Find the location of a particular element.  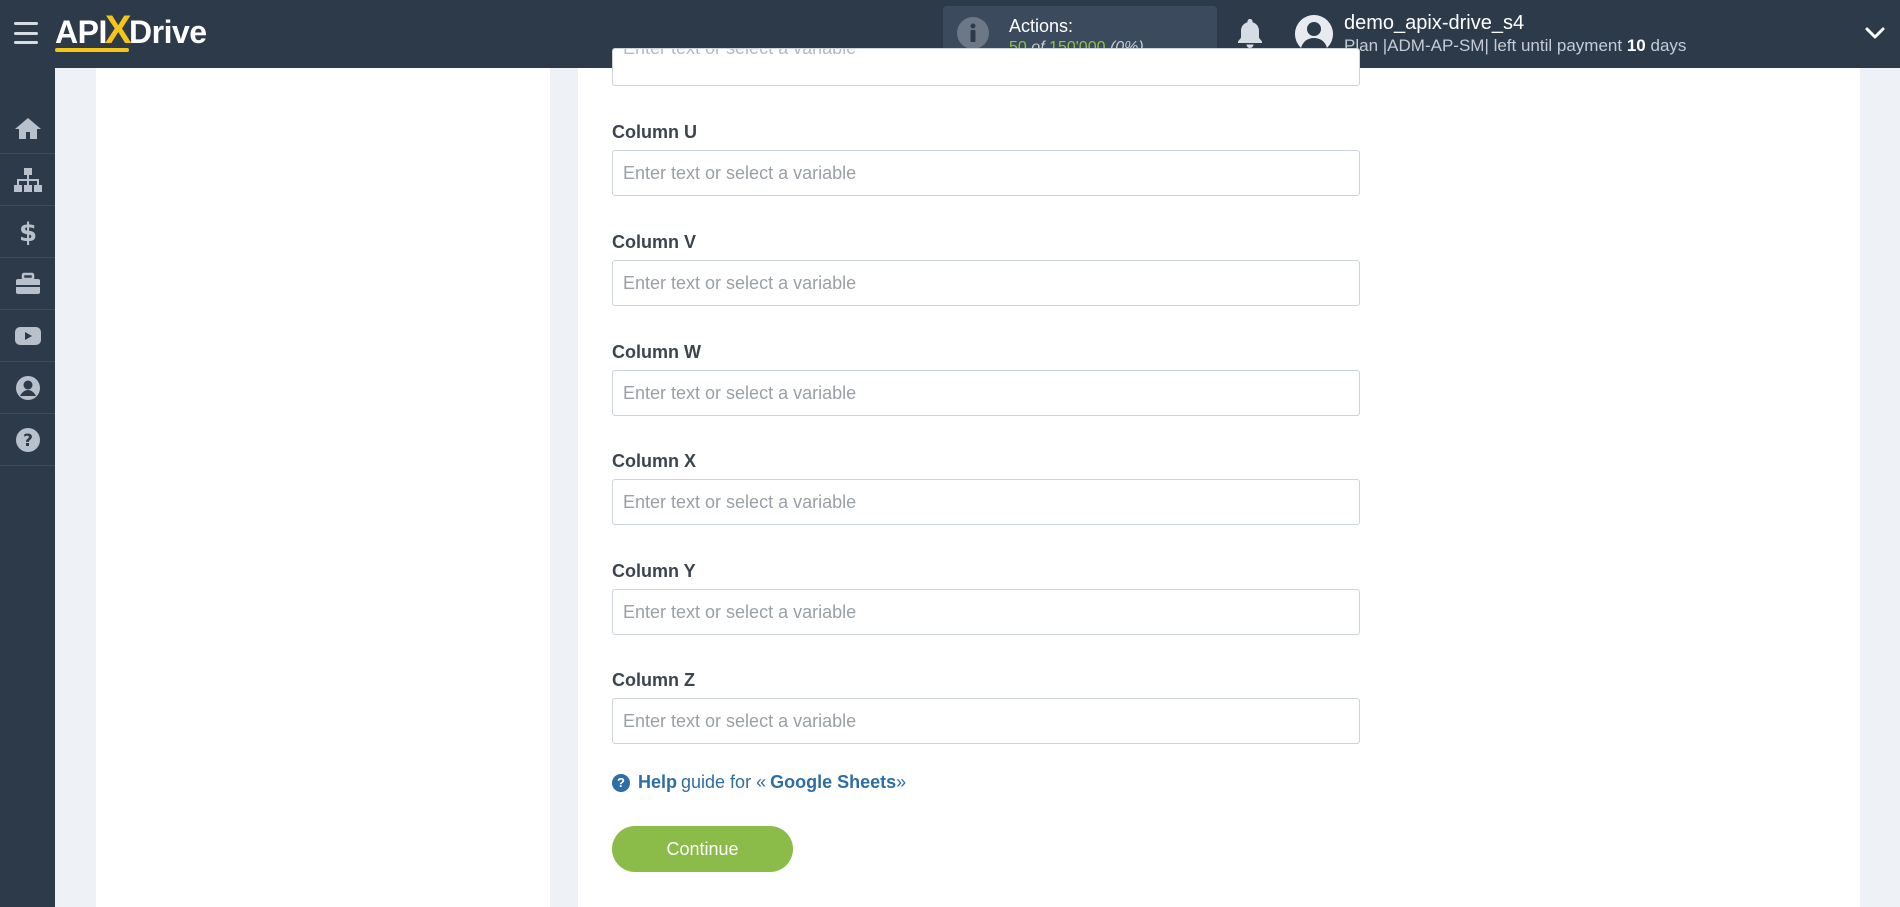

logo-underline is located at coordinates (92, 50).